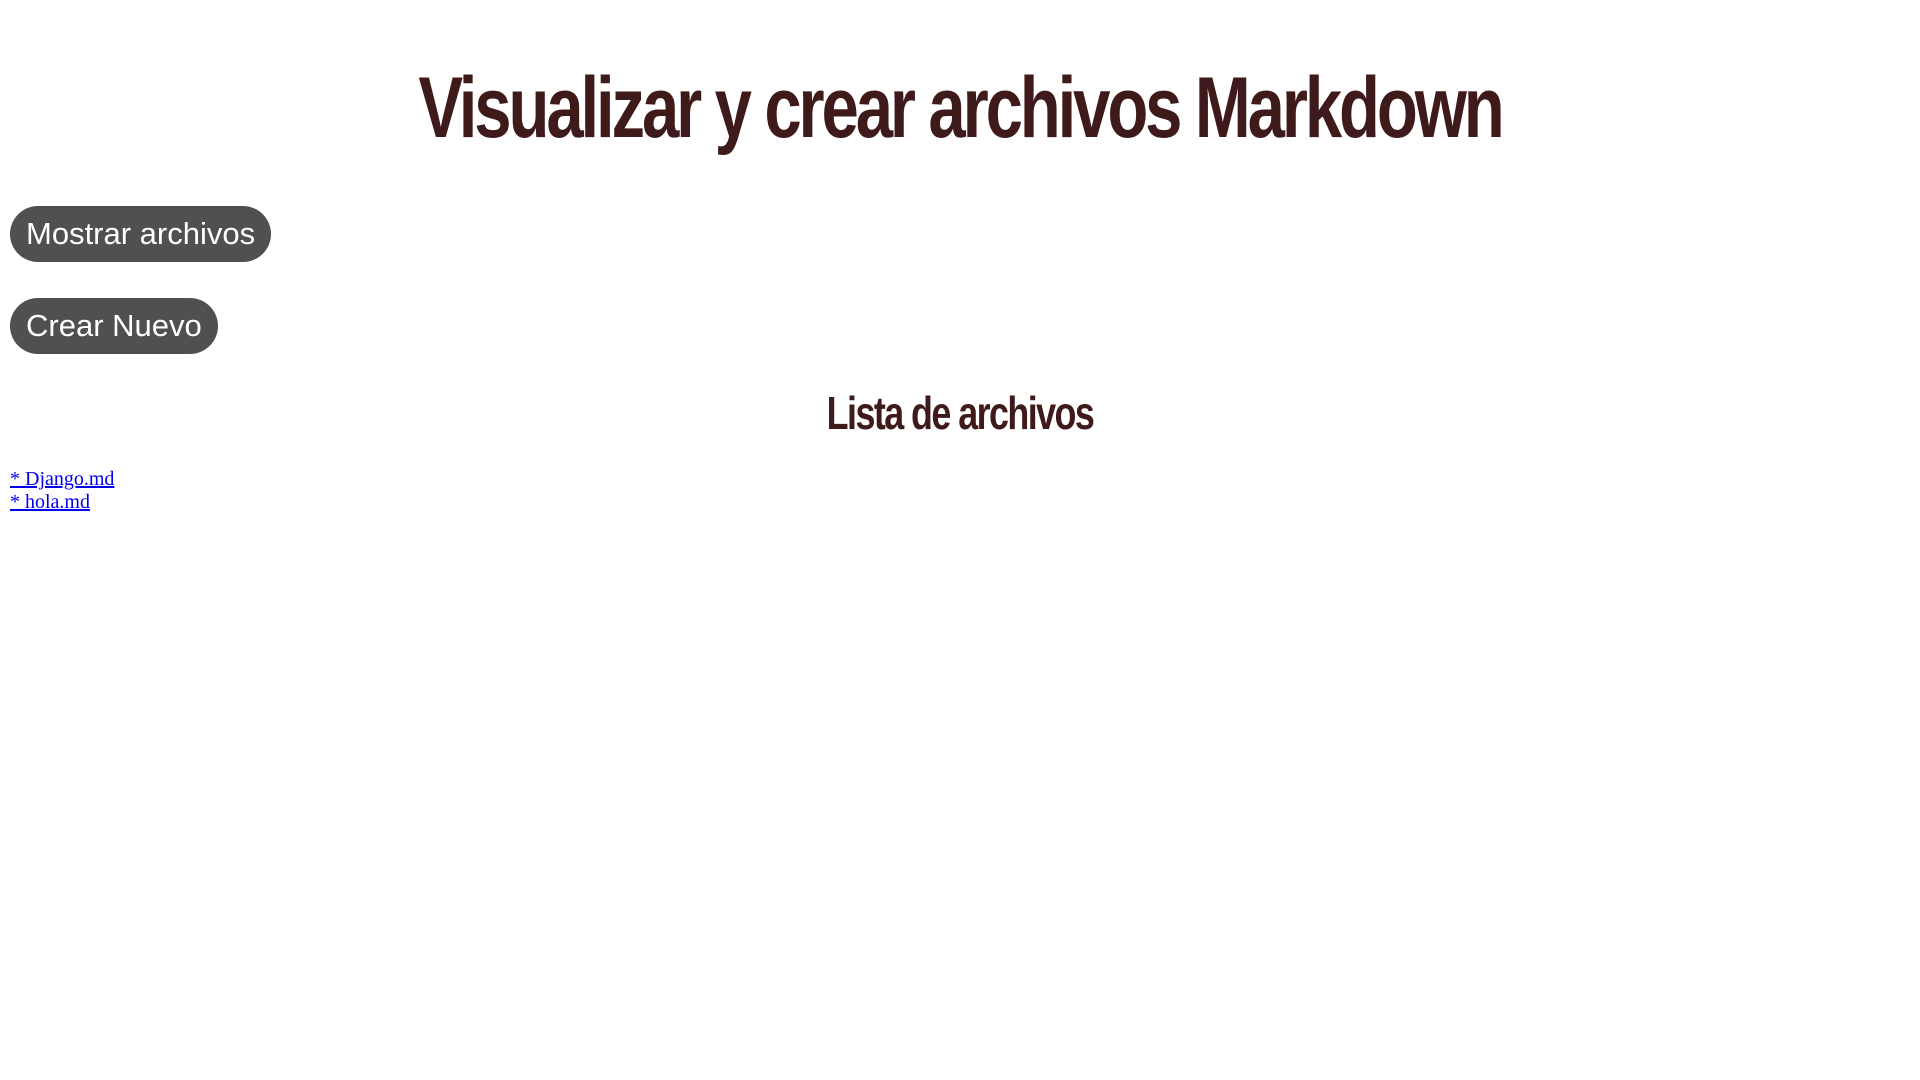 The image size is (1920, 1080). I want to click on show-files-button: Mostrar archivos, so click(141, 234).